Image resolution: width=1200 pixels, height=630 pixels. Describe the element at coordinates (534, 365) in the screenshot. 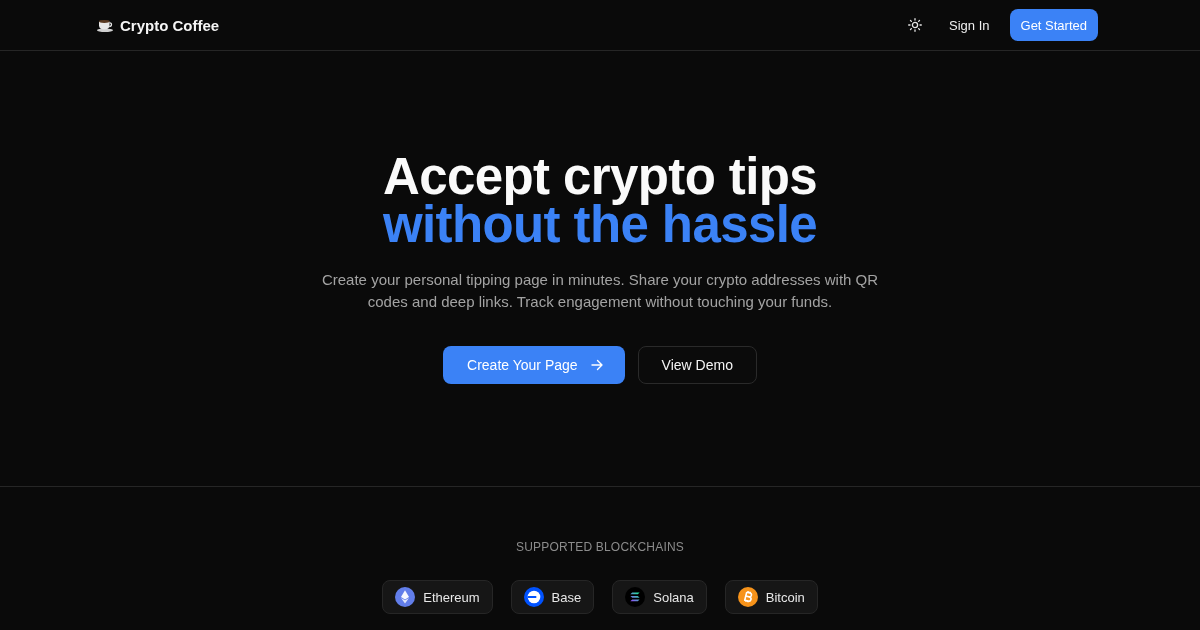

I see `create-page-button: Create Your Page` at that location.